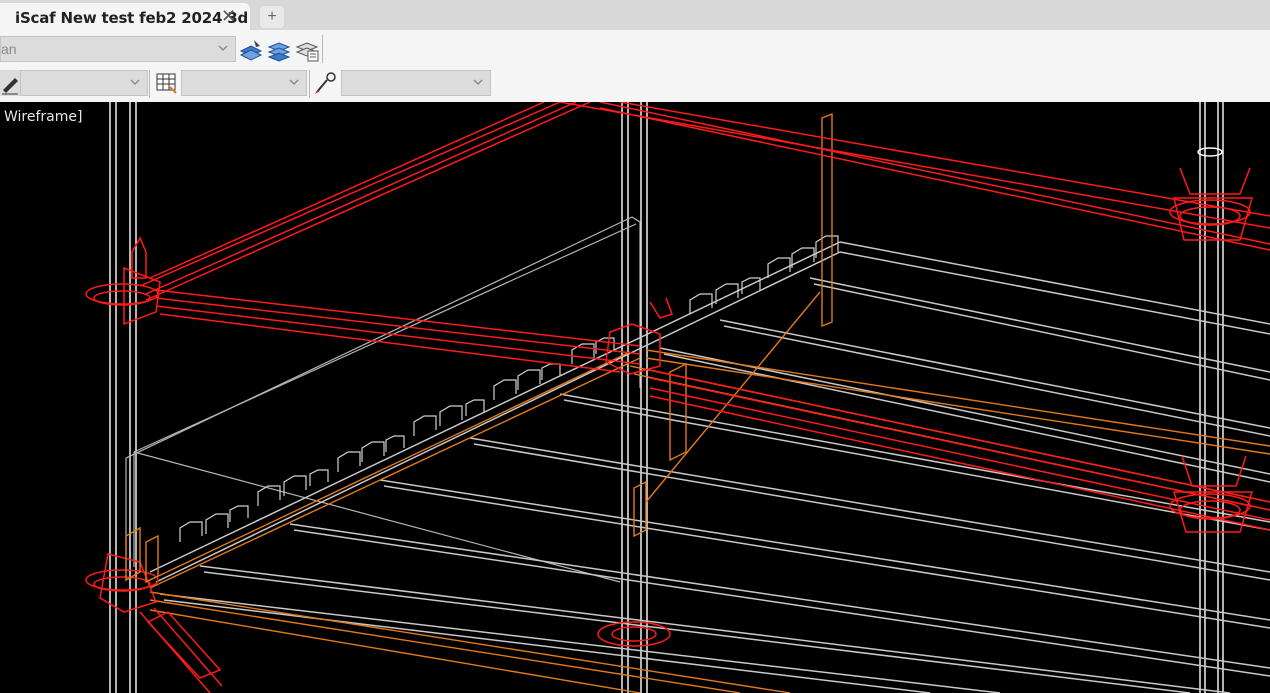  What do you see at coordinates (416, 83) in the screenshot?
I see `multileader-style-combo` at bounding box center [416, 83].